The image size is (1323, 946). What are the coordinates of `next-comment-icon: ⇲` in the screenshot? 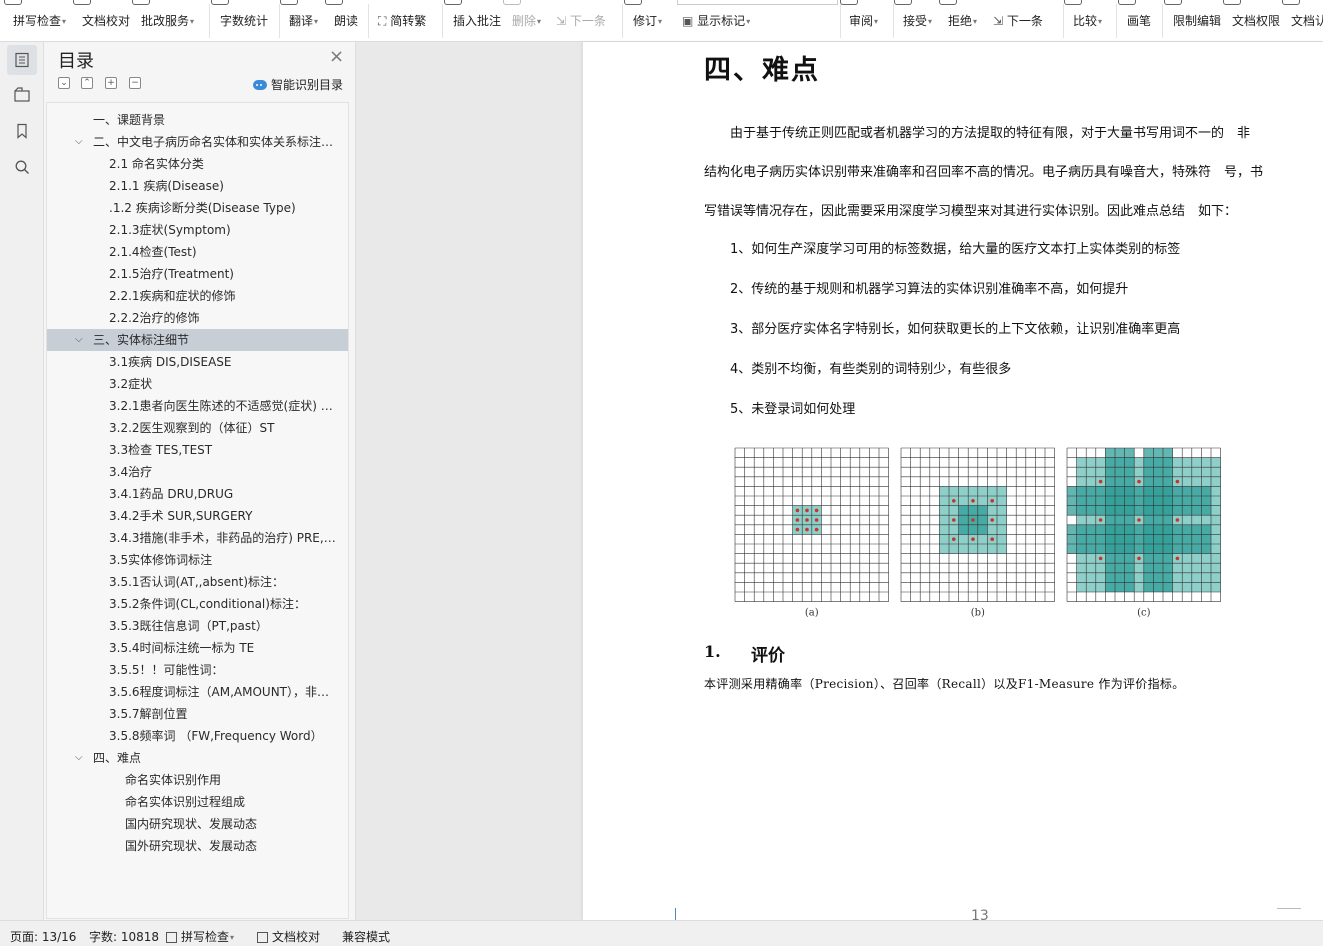 It's located at (561, 21).